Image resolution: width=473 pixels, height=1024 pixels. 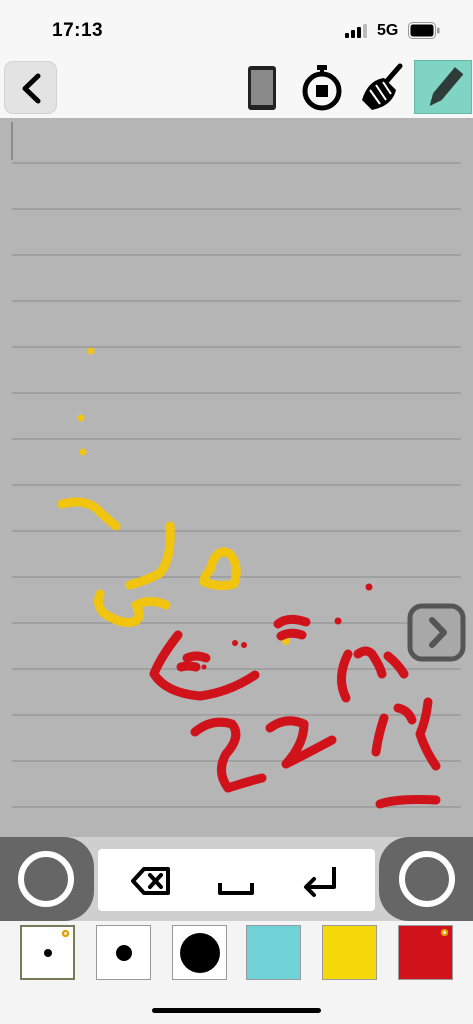 I want to click on phone-icon, so click(x=262, y=88).